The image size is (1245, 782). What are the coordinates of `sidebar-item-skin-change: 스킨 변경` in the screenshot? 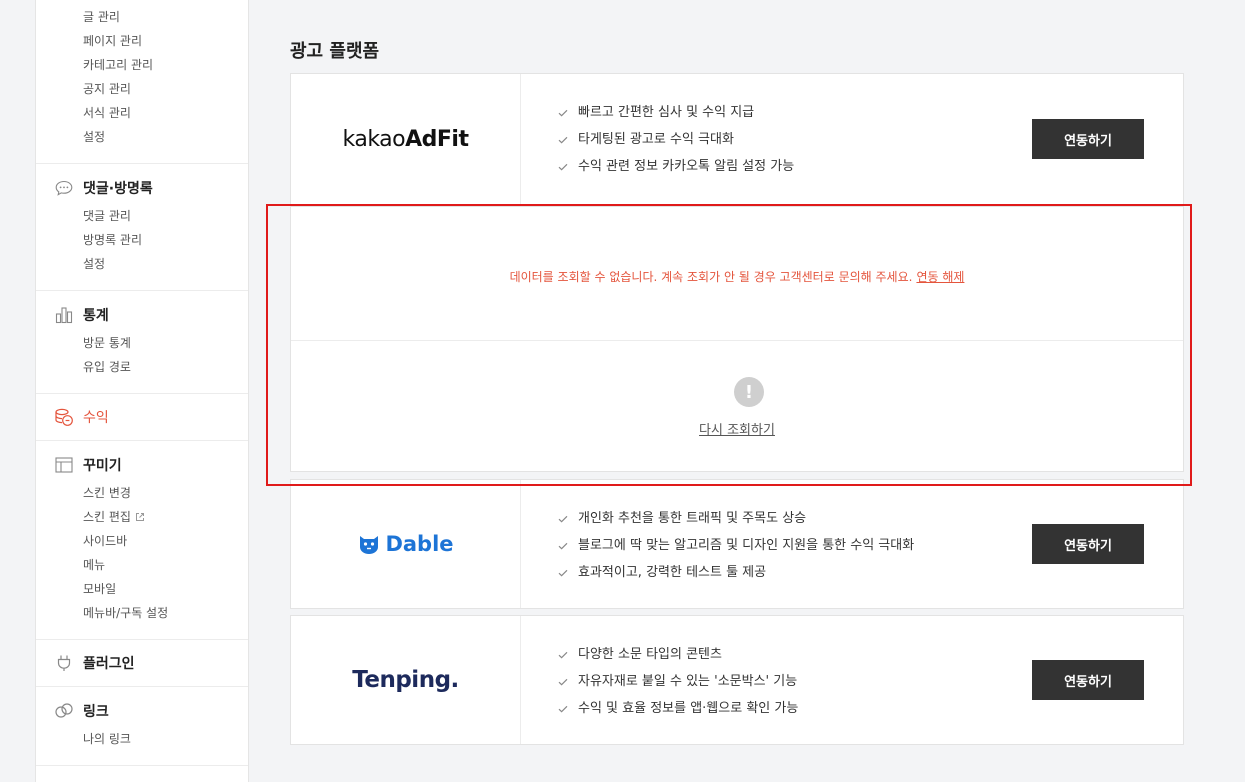 It's located at (107, 493).